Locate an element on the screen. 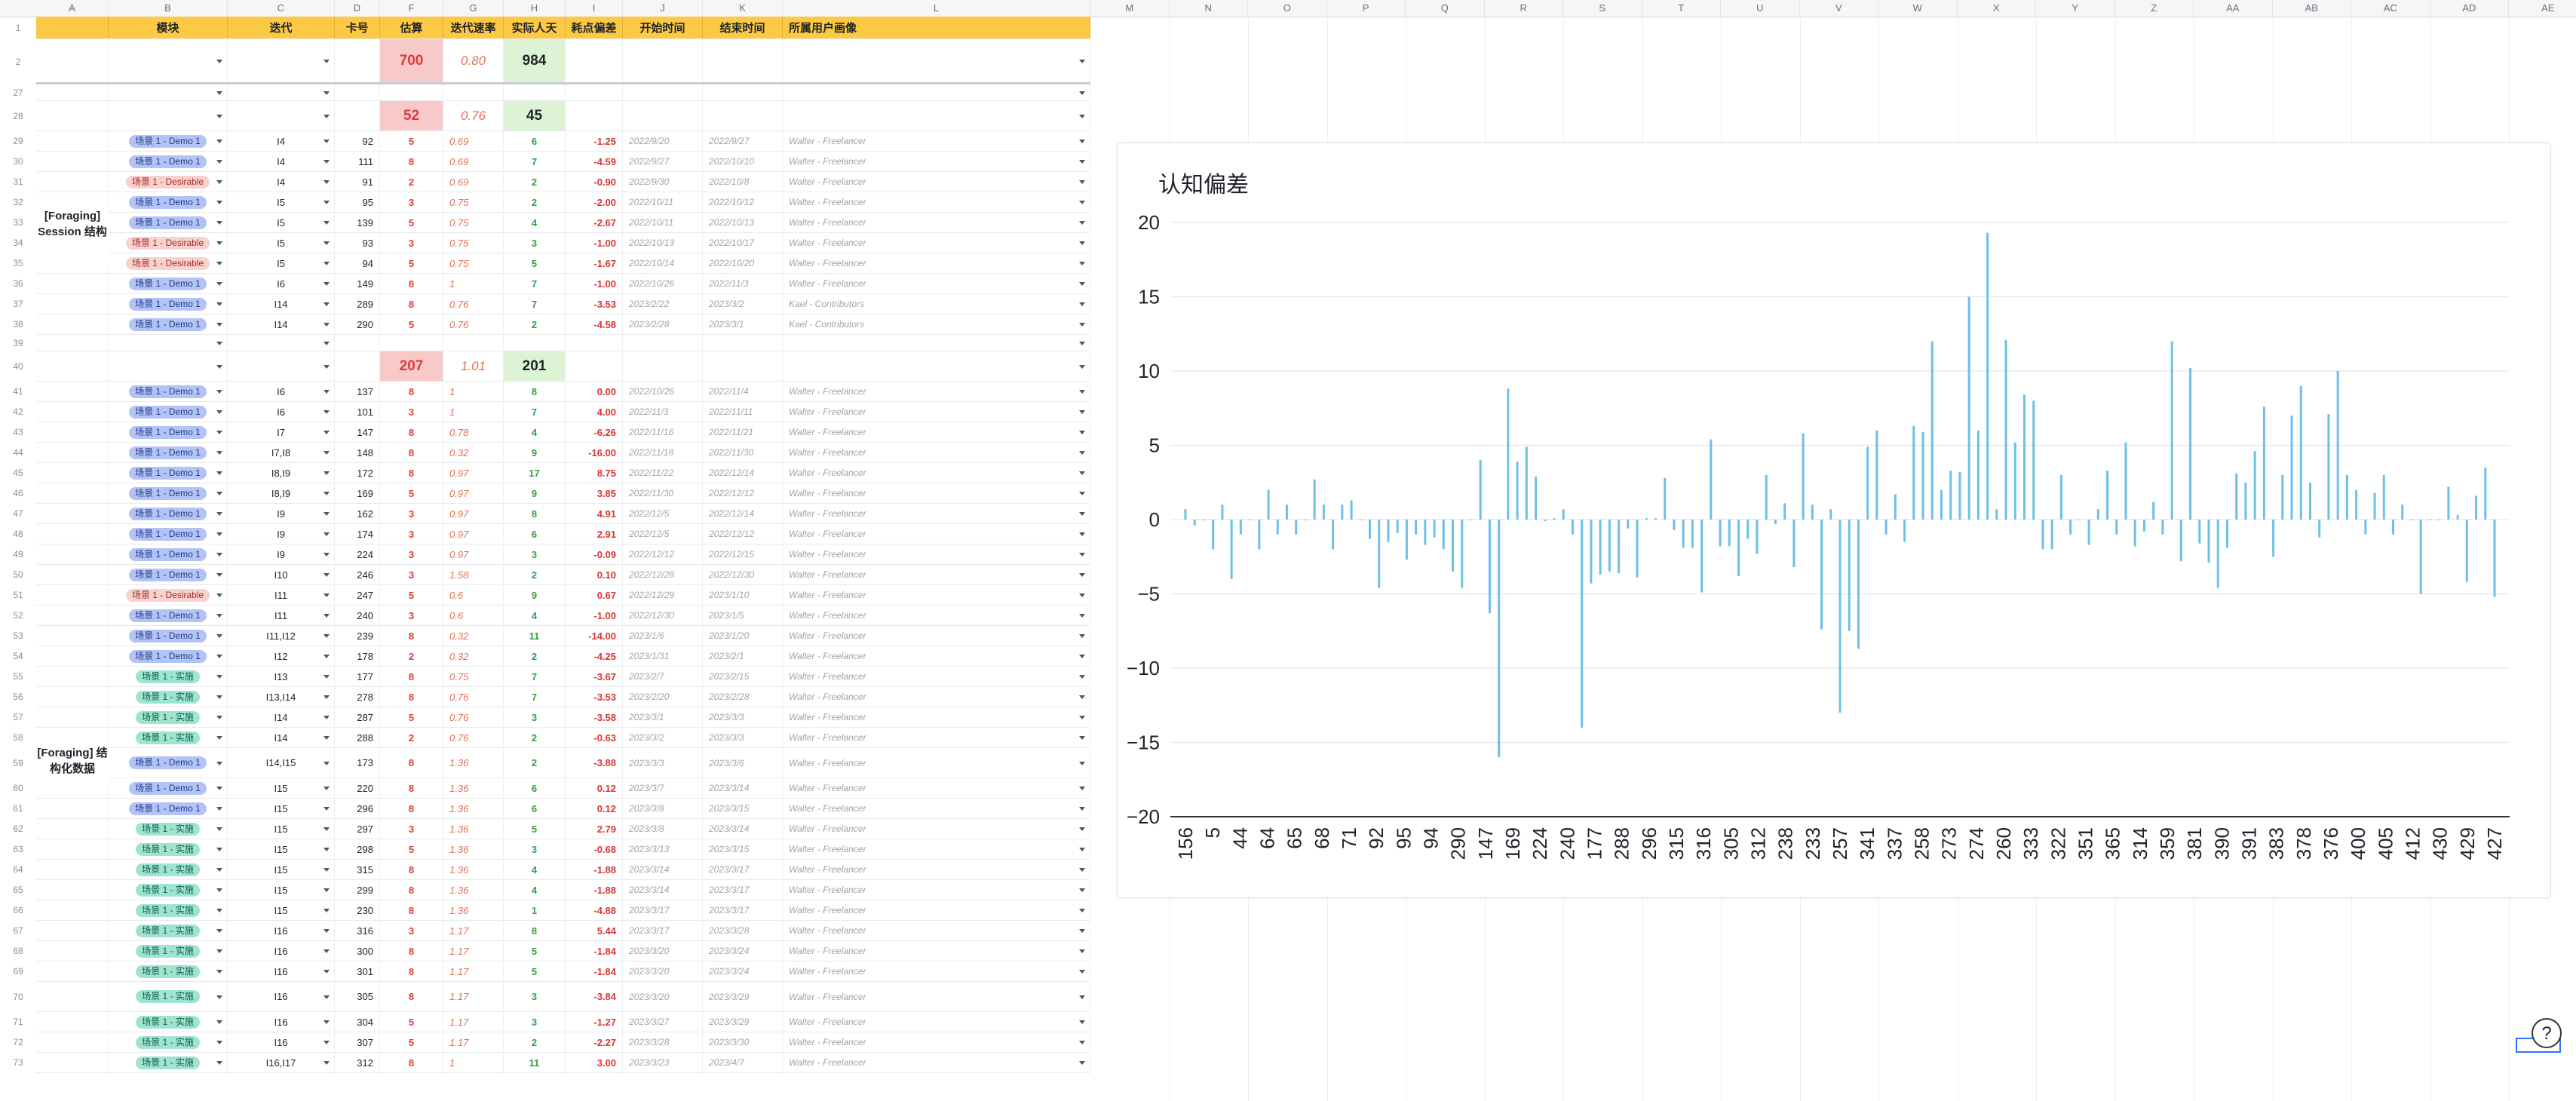  cell-estimate: 3 is located at coordinates (411, 931).